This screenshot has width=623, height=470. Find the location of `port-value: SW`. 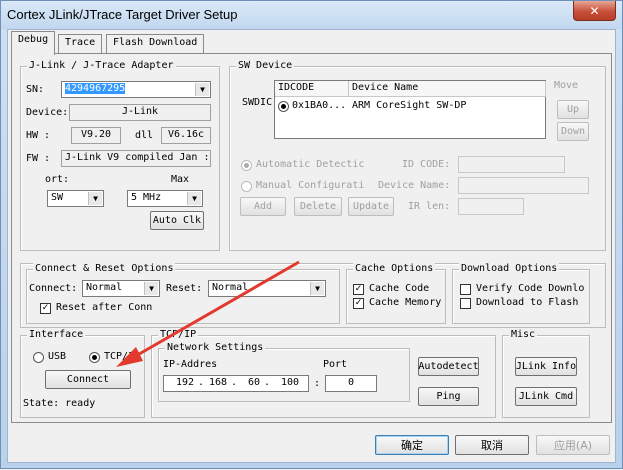

port-value: SW is located at coordinates (57, 197).